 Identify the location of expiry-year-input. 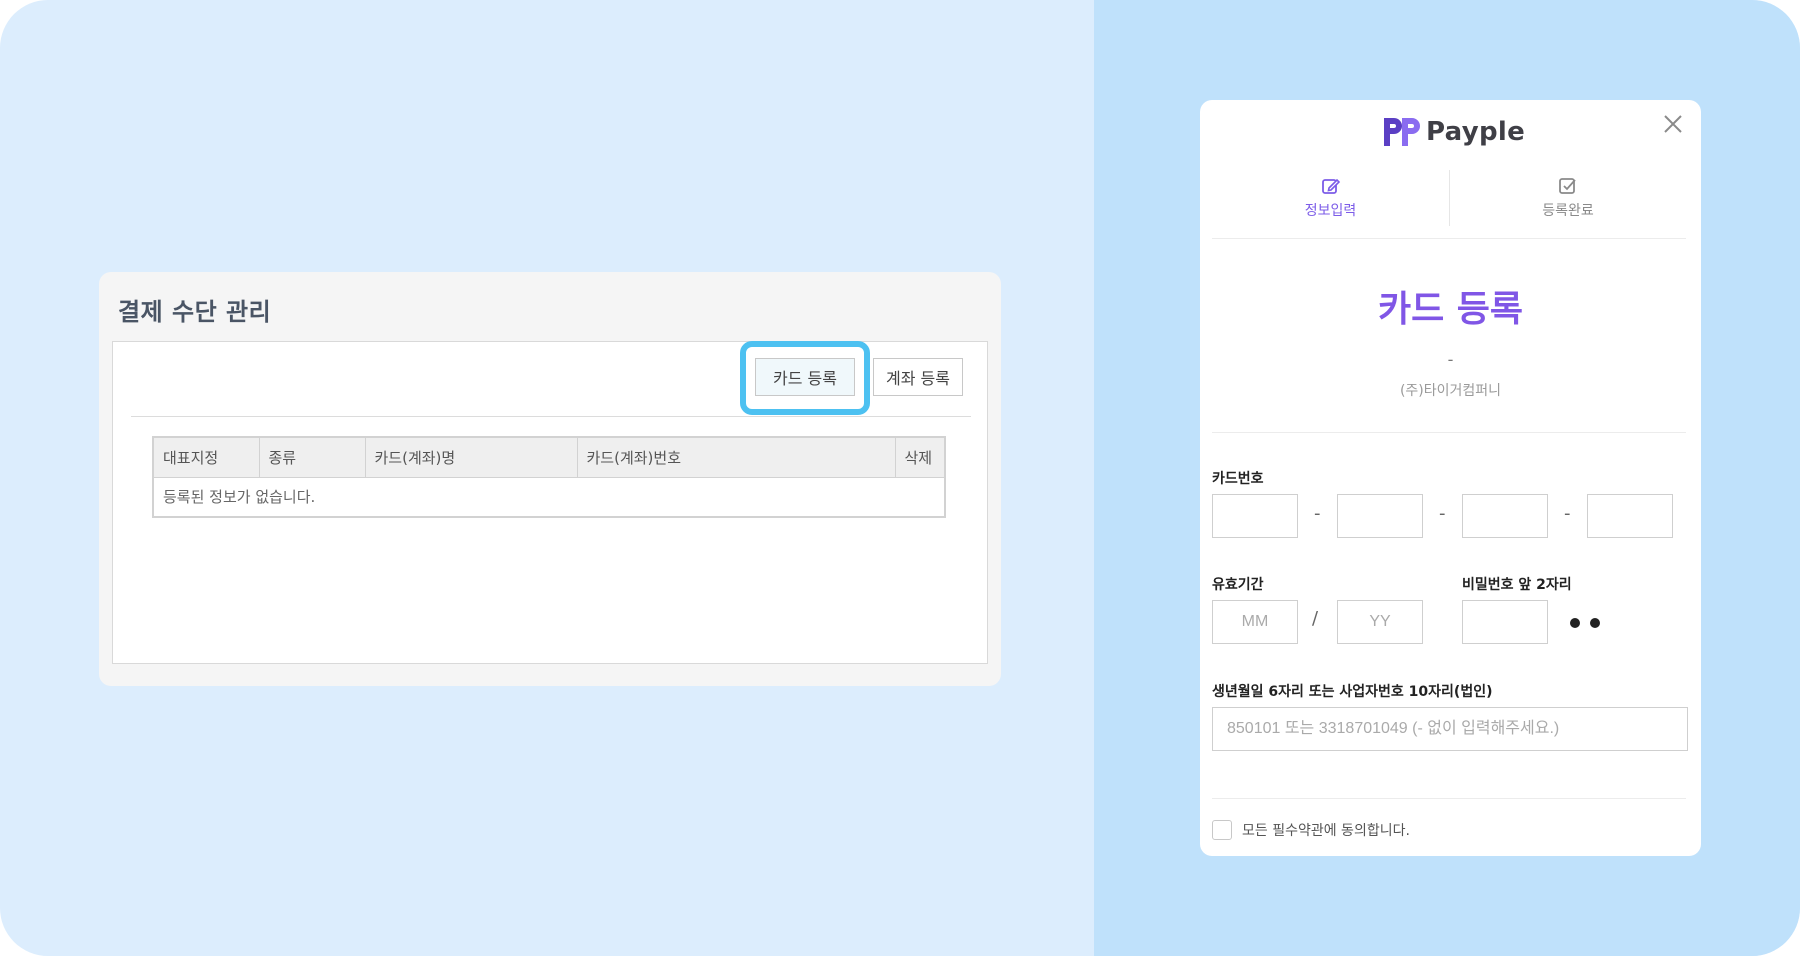
(1380, 622).